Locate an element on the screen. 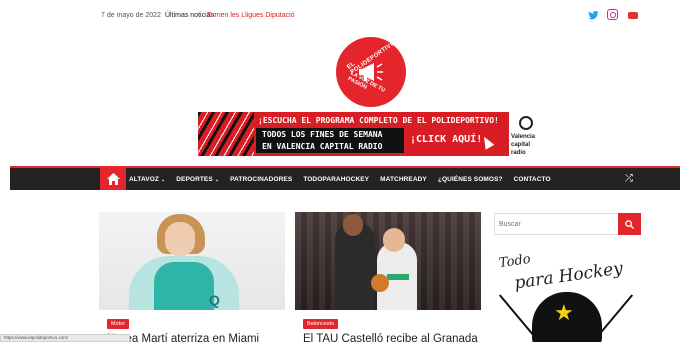 The width and height of the screenshot is (680, 342). star-icon: ★ is located at coordinates (564, 312).